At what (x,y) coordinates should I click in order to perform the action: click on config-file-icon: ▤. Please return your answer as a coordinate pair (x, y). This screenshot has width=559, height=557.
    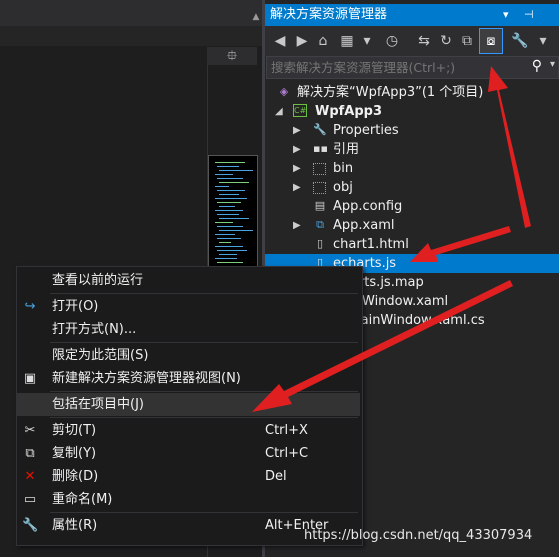
    Looking at the image, I should click on (320, 205).